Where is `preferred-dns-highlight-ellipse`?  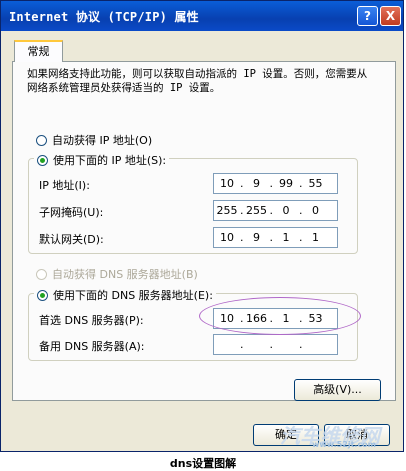
preferred-dns-highlight-ellipse is located at coordinates (280, 316).